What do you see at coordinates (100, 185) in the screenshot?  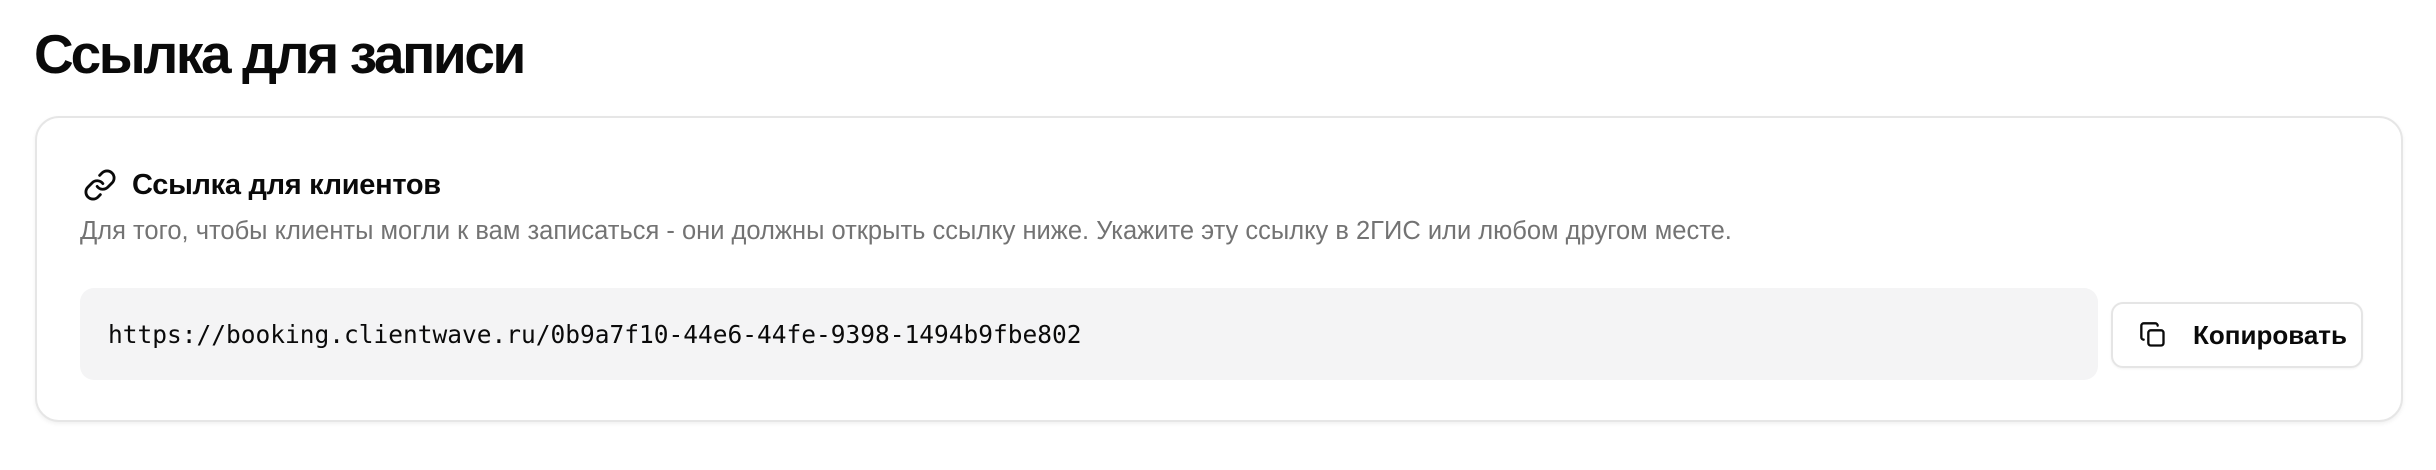 I see `link-icon` at bounding box center [100, 185].